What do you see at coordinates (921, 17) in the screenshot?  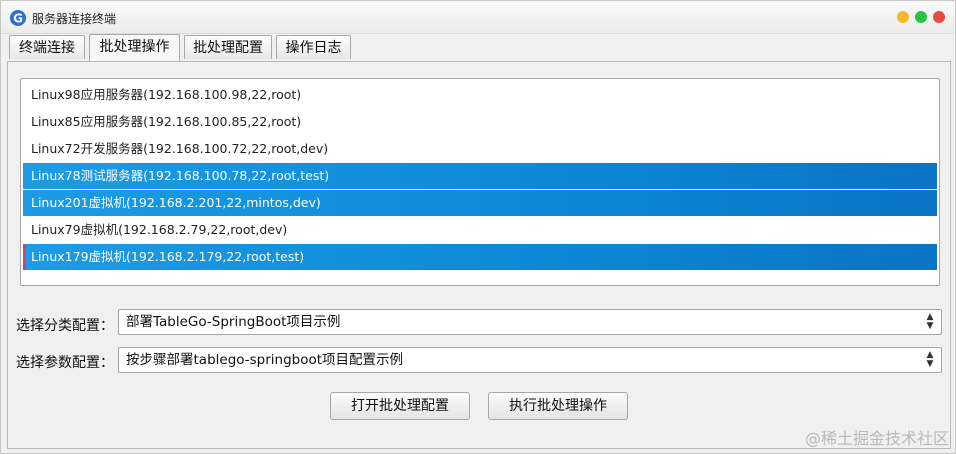 I see `maximize-button` at bounding box center [921, 17].